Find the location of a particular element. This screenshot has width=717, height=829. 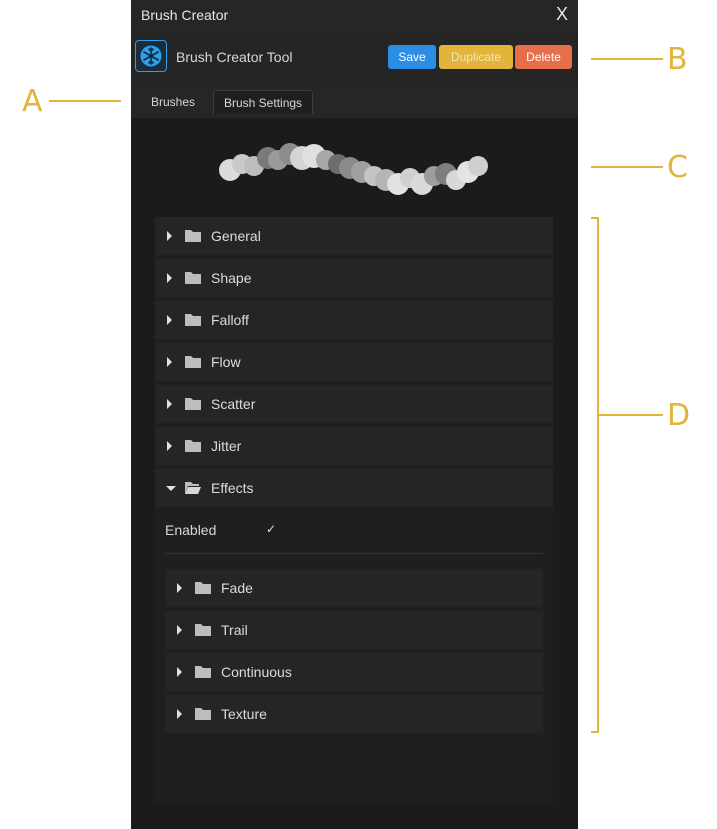

section-label: General is located at coordinates (236, 236).